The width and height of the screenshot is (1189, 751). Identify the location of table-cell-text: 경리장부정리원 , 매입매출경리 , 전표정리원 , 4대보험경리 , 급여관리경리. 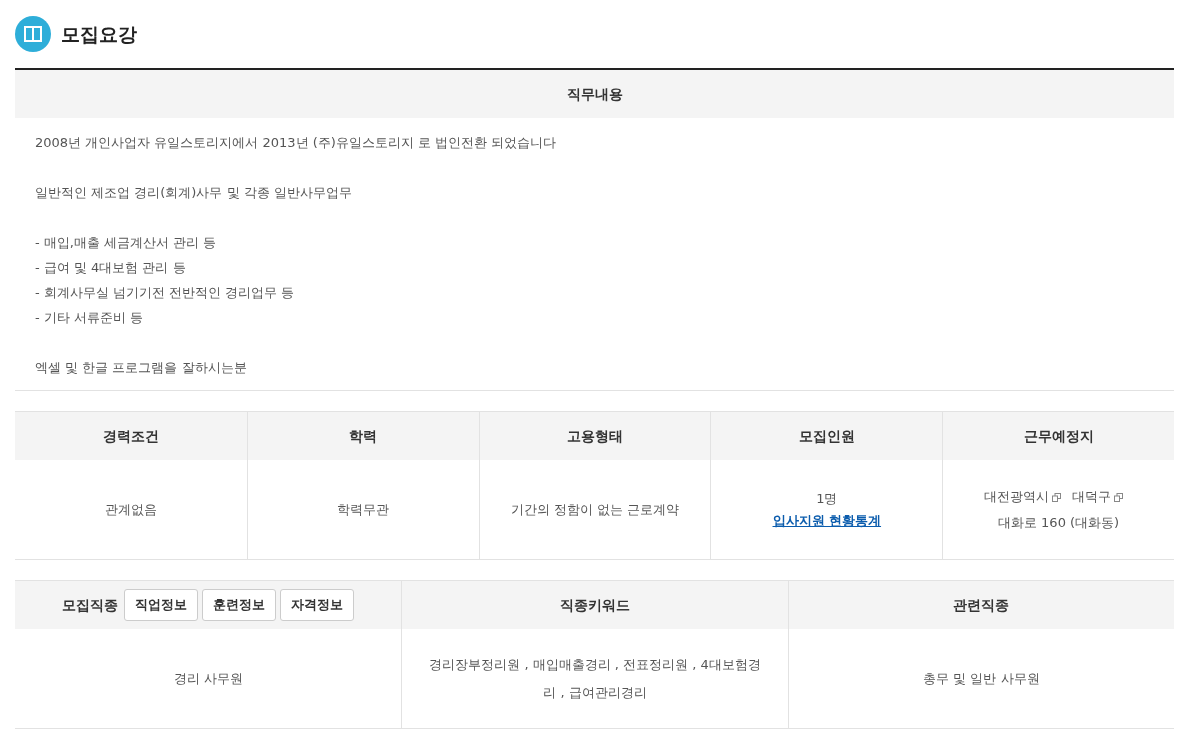
(595, 678).